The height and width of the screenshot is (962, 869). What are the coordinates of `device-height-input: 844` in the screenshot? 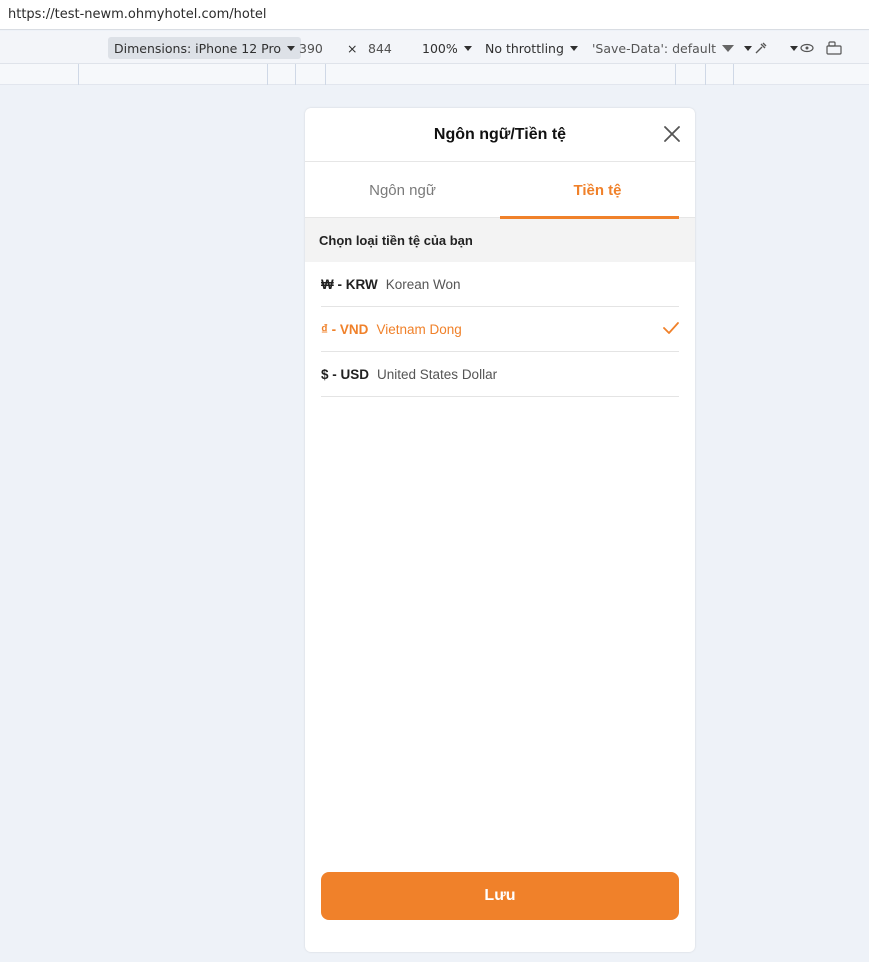 It's located at (380, 48).